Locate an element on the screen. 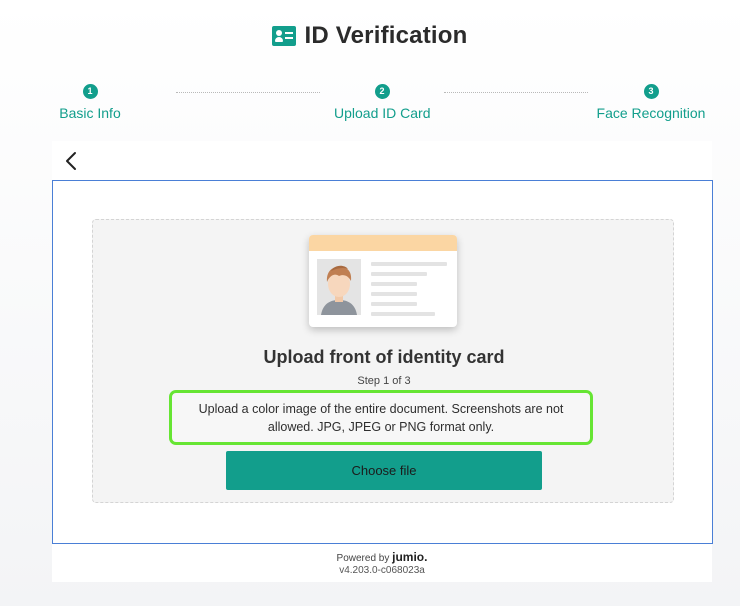  step-number: 2 is located at coordinates (382, 91).